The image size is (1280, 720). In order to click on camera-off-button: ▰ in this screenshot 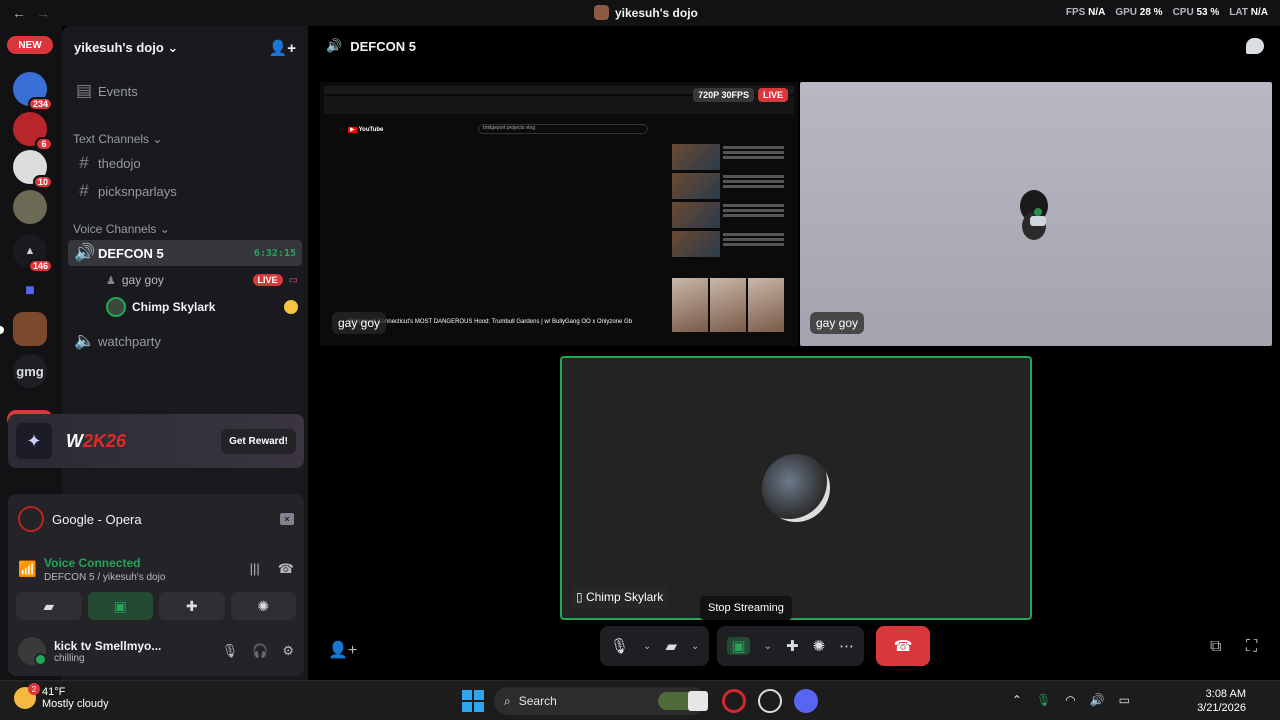, I will do `click(49, 606)`.